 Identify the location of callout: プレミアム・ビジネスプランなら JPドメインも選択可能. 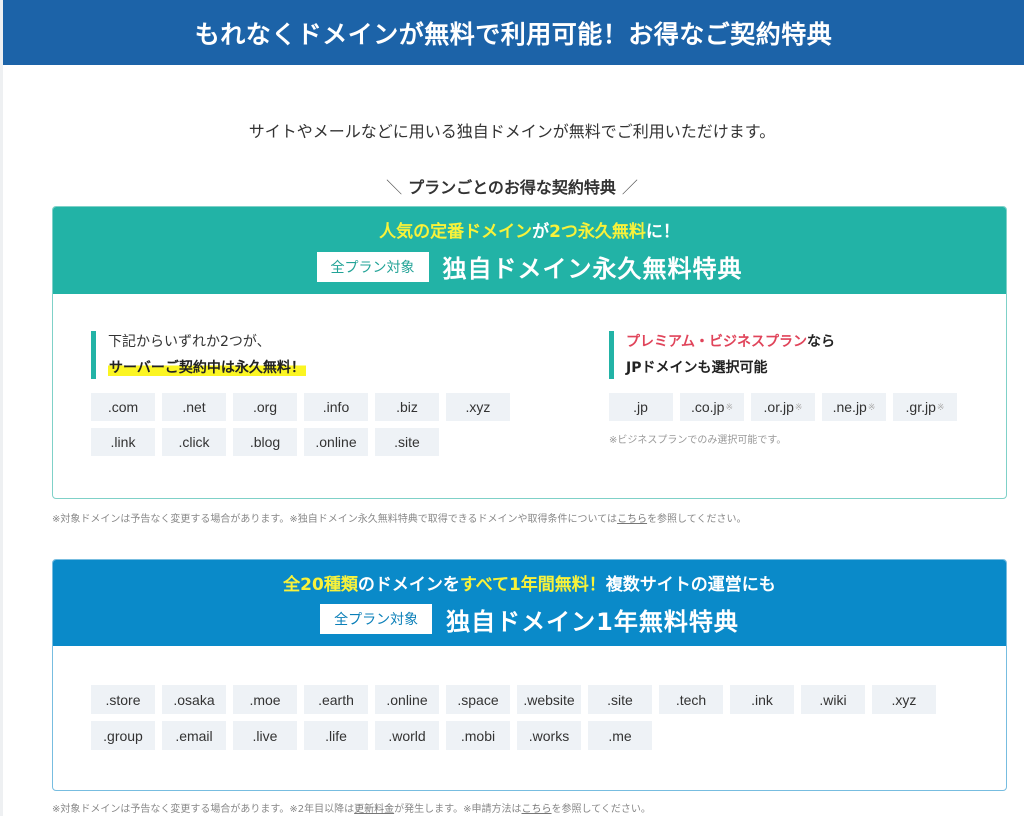
(799, 355).